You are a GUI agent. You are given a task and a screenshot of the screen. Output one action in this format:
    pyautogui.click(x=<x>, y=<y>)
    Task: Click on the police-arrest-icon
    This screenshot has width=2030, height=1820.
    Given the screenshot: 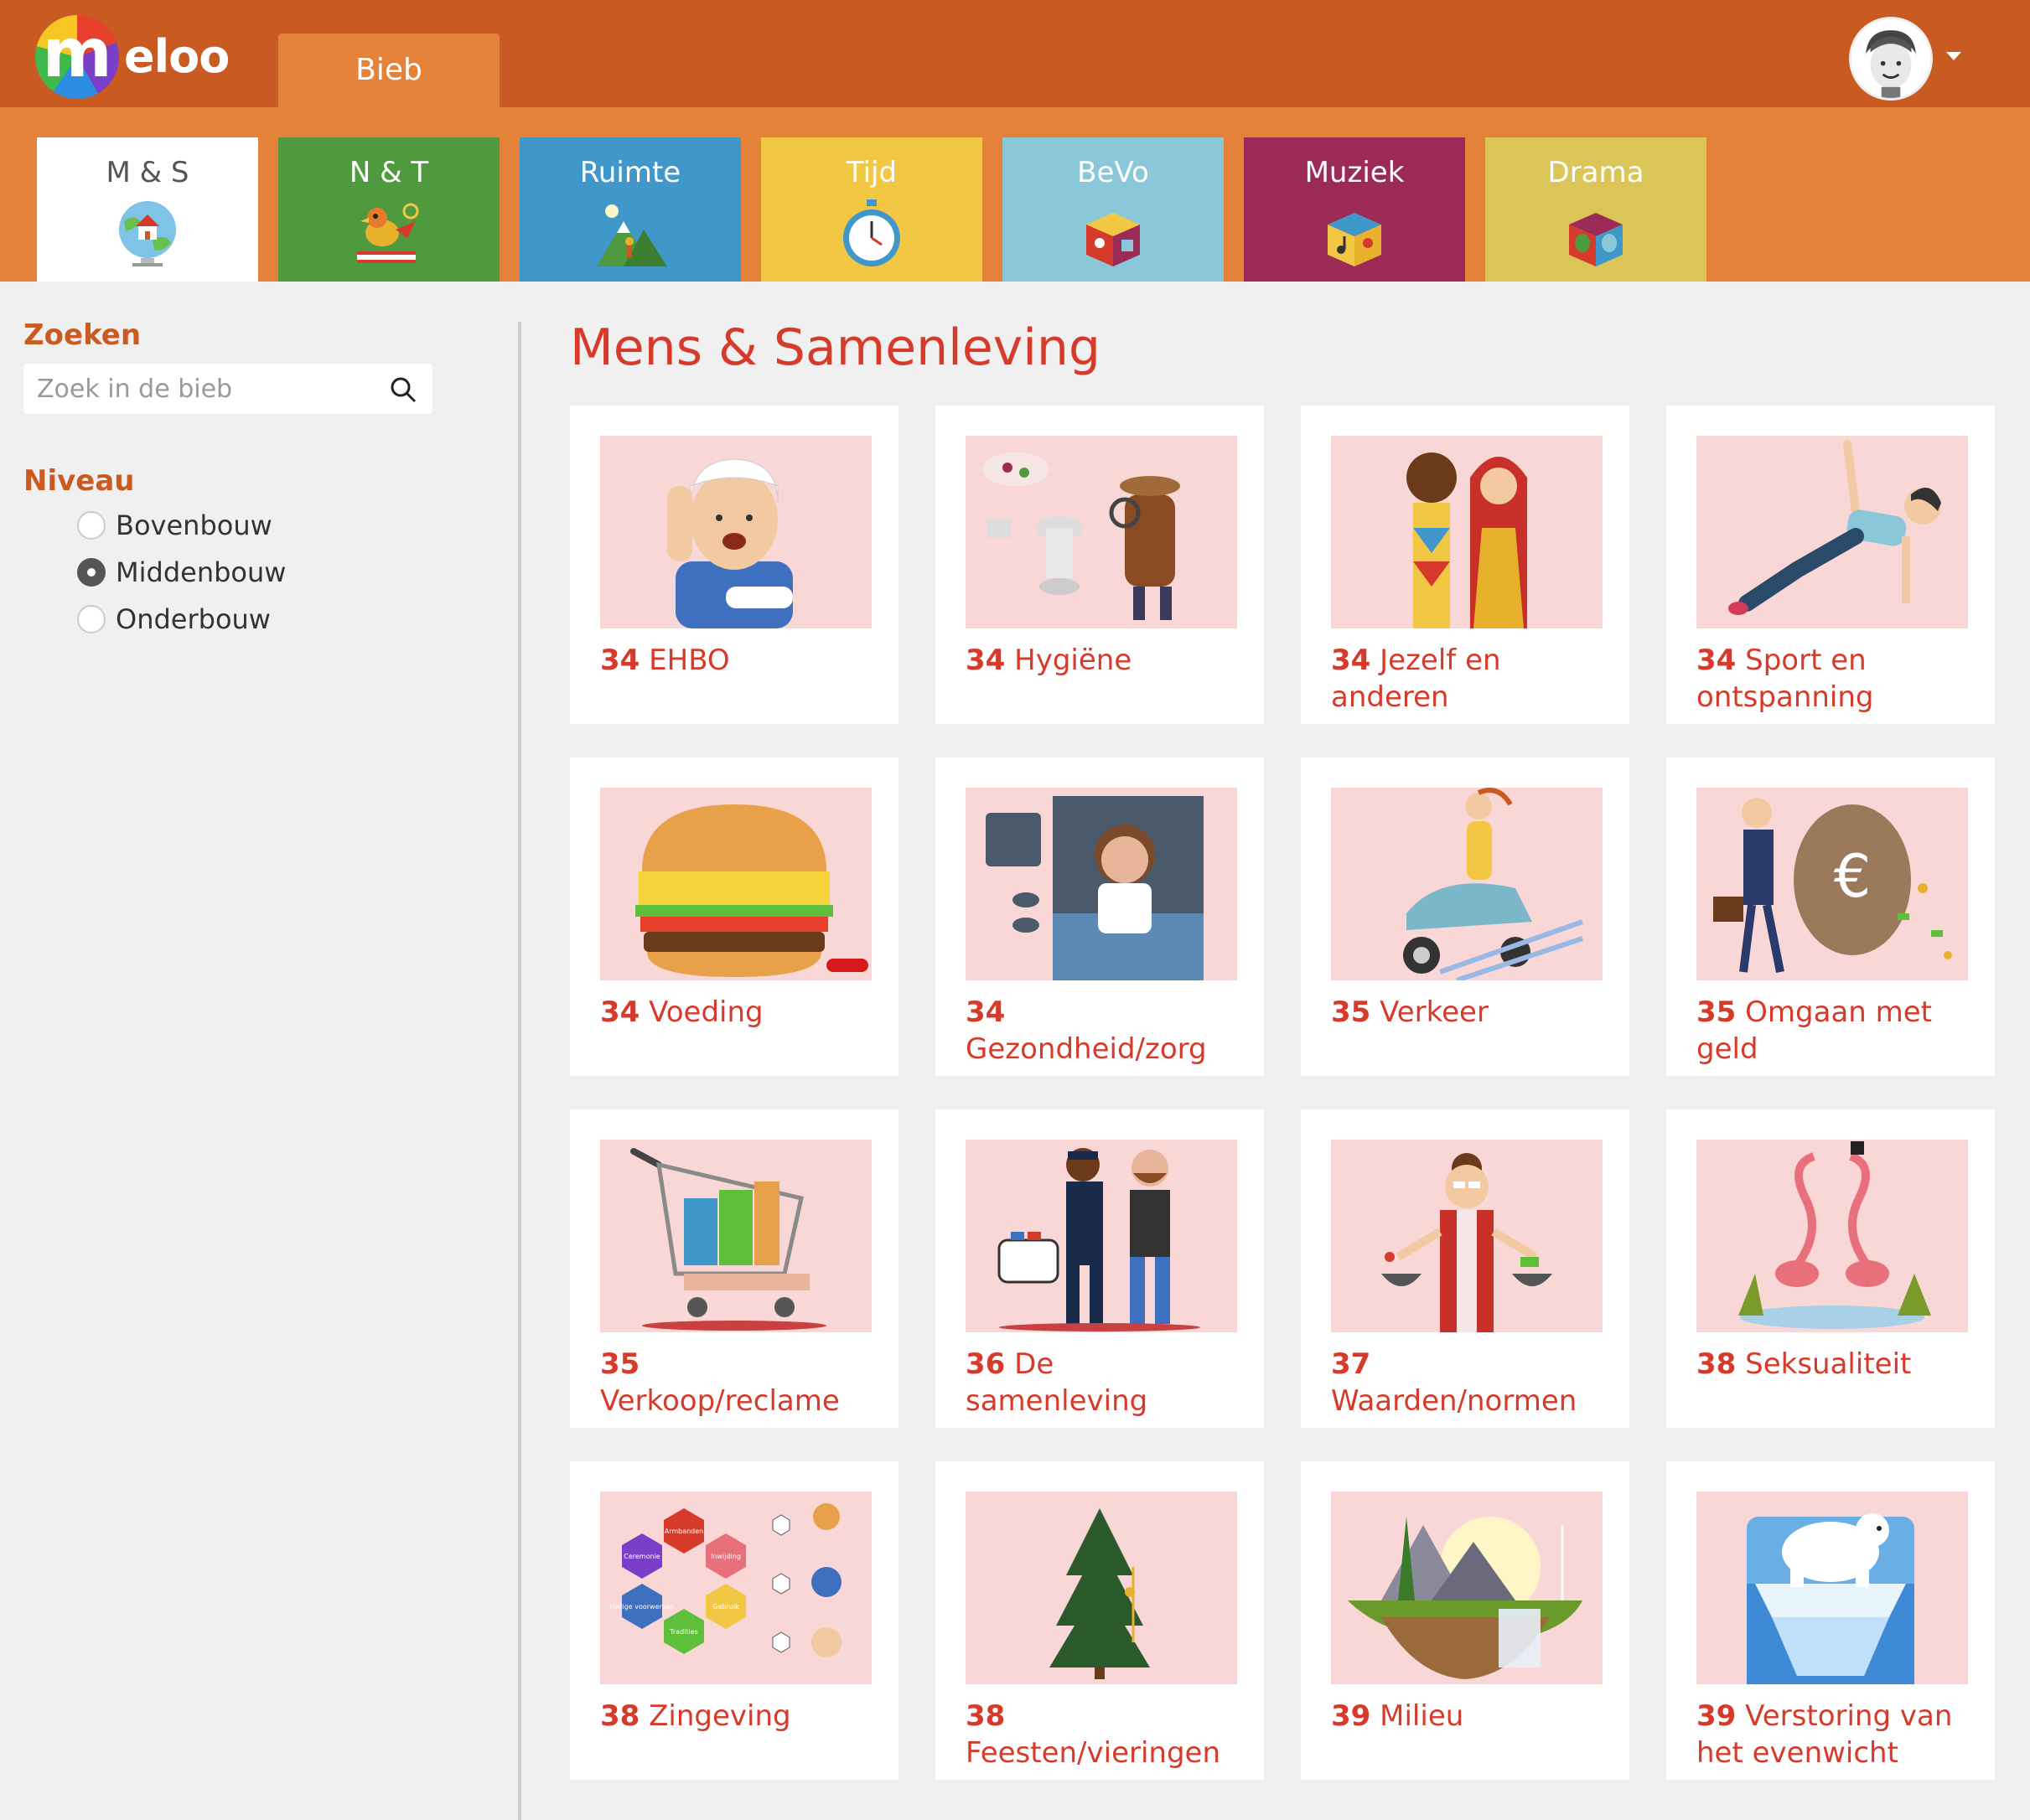 What is the action you would take?
    pyautogui.click(x=1098, y=1239)
    